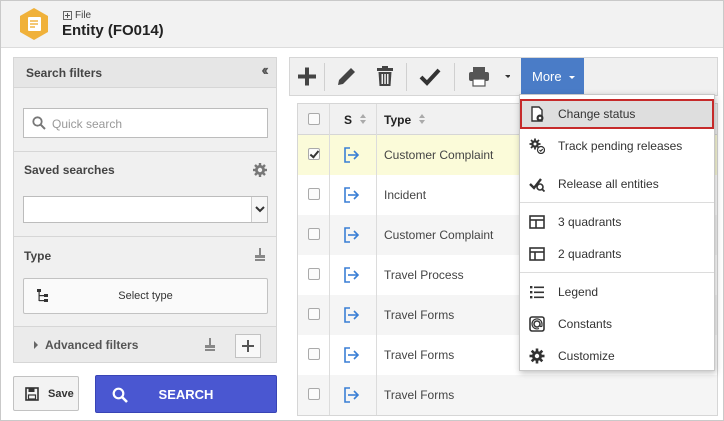 This screenshot has width=724, height=421. Describe the element at coordinates (145, 344) in the screenshot. I see `advanced-filters-section: Advanced filters` at that location.